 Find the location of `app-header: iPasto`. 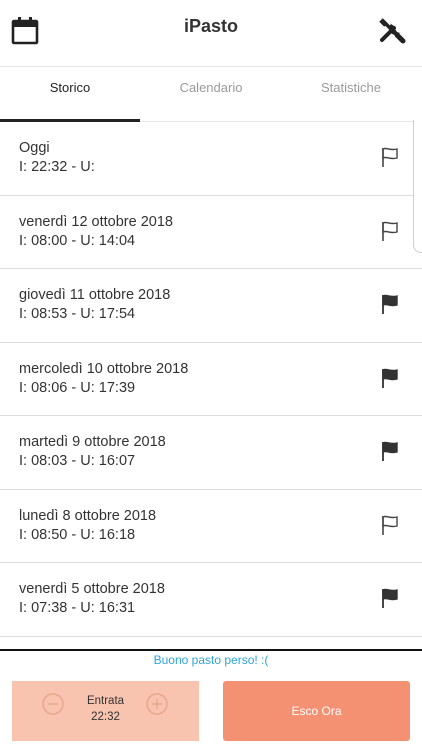

app-header: iPasto is located at coordinates (211, 33).